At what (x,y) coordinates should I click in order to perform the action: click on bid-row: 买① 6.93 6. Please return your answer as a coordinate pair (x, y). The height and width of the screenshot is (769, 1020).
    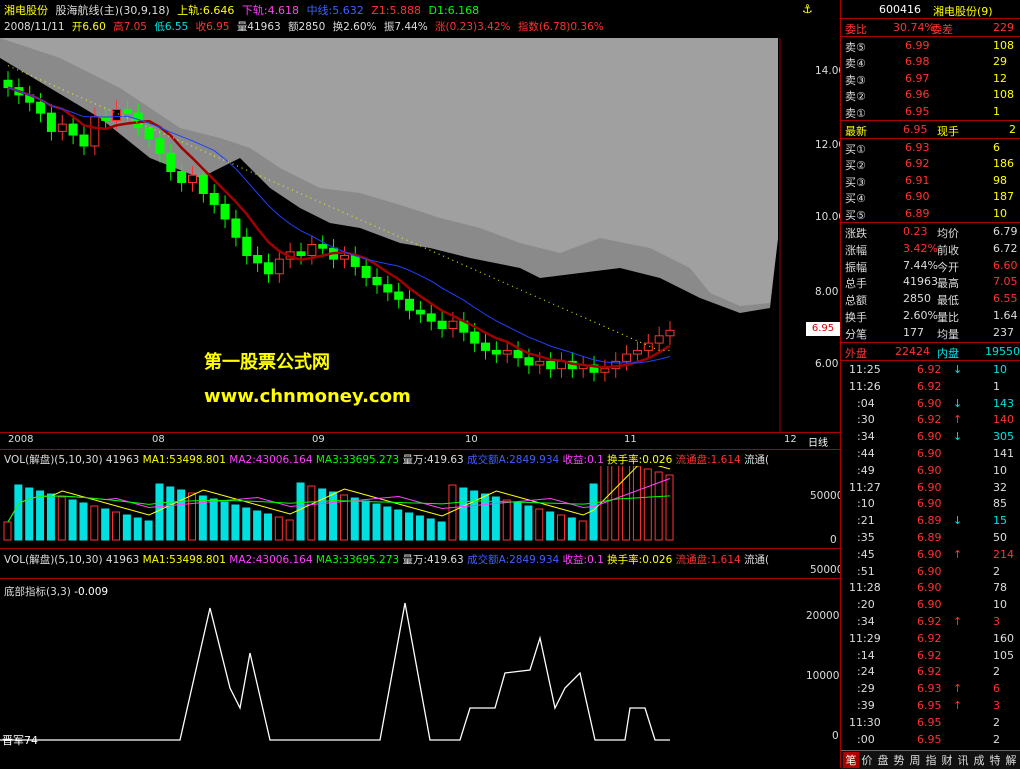
    Looking at the image, I should click on (931, 148).